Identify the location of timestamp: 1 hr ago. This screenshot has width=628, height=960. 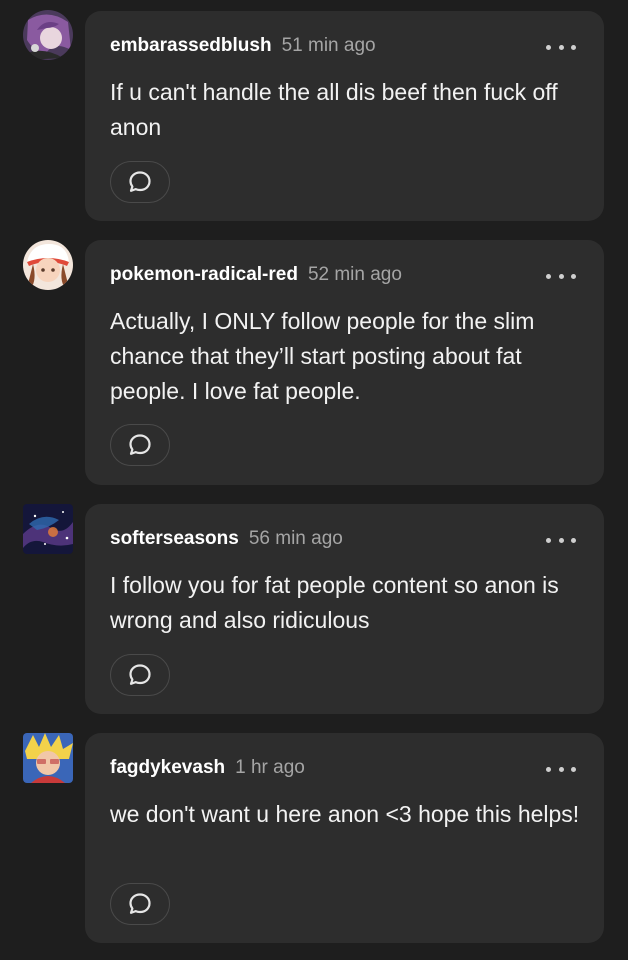
(270, 768).